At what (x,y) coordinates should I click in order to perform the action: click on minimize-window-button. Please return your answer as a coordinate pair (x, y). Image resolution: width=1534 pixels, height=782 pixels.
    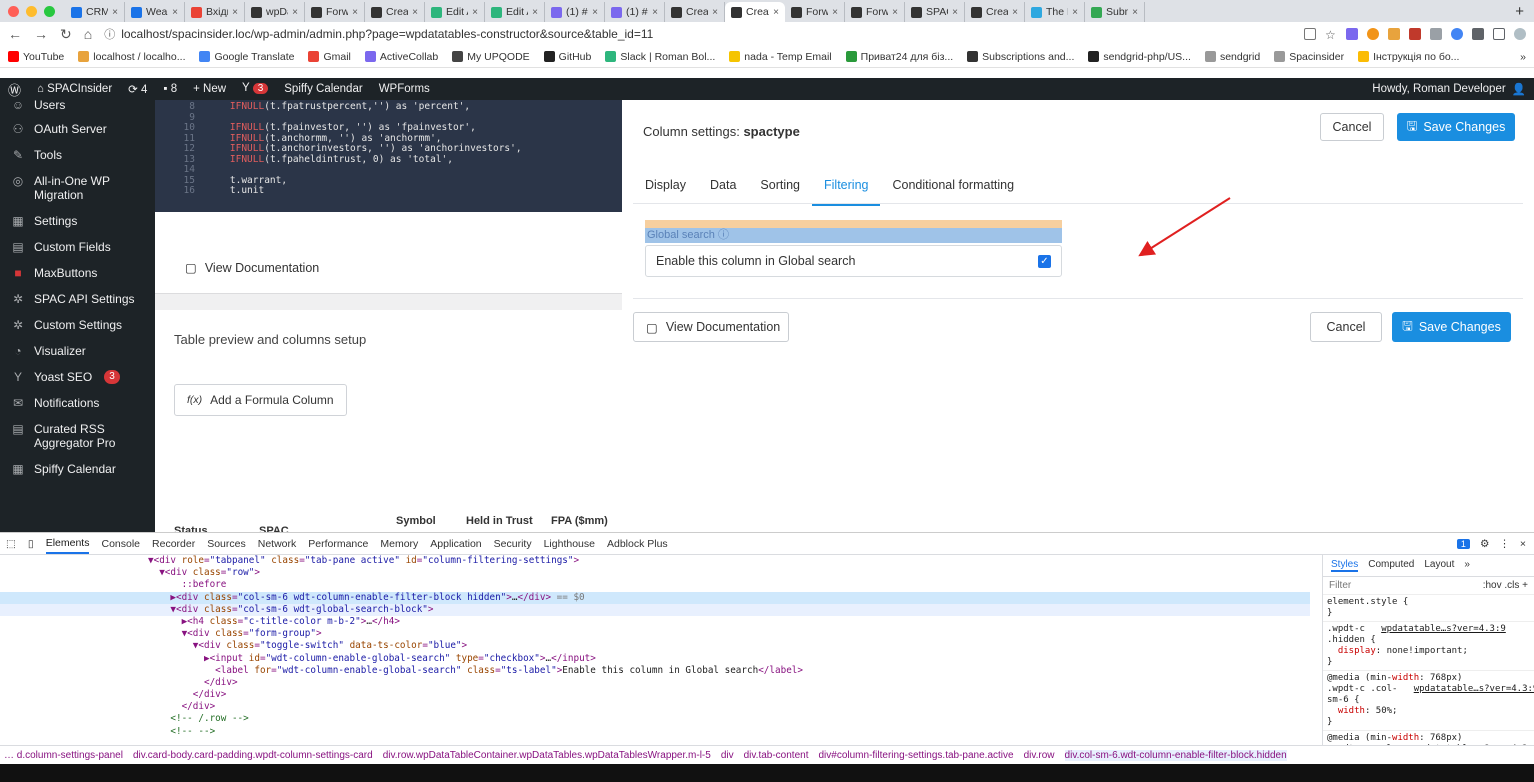
    Looking at the image, I should click on (31, 11).